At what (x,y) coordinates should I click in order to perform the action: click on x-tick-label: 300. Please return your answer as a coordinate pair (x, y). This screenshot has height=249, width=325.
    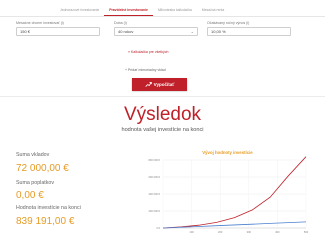
    Looking at the image, I should click on (249, 232).